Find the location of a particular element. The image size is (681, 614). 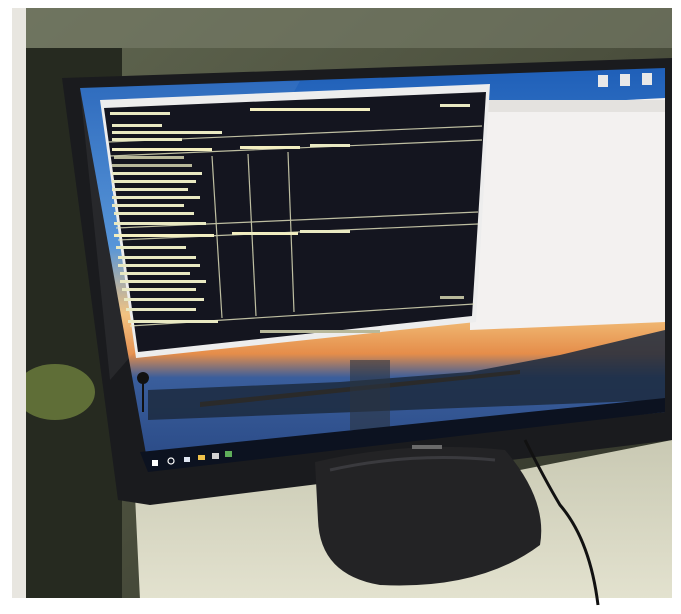

monitor-stand is located at coordinates (457, 522).